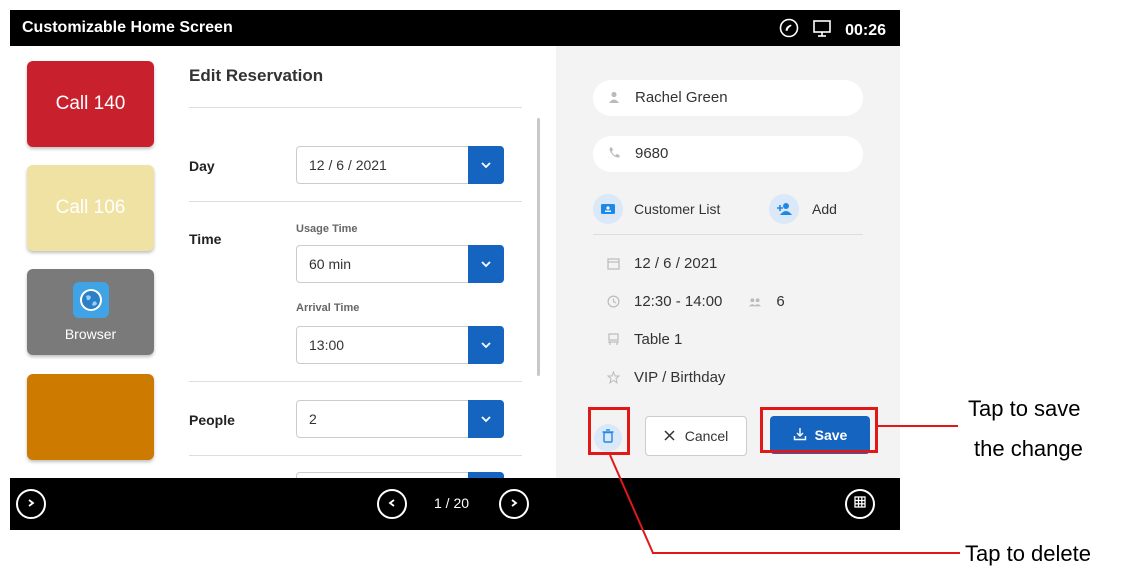  What do you see at coordinates (644, 339) in the screenshot?
I see `table-row: Table 1` at bounding box center [644, 339].